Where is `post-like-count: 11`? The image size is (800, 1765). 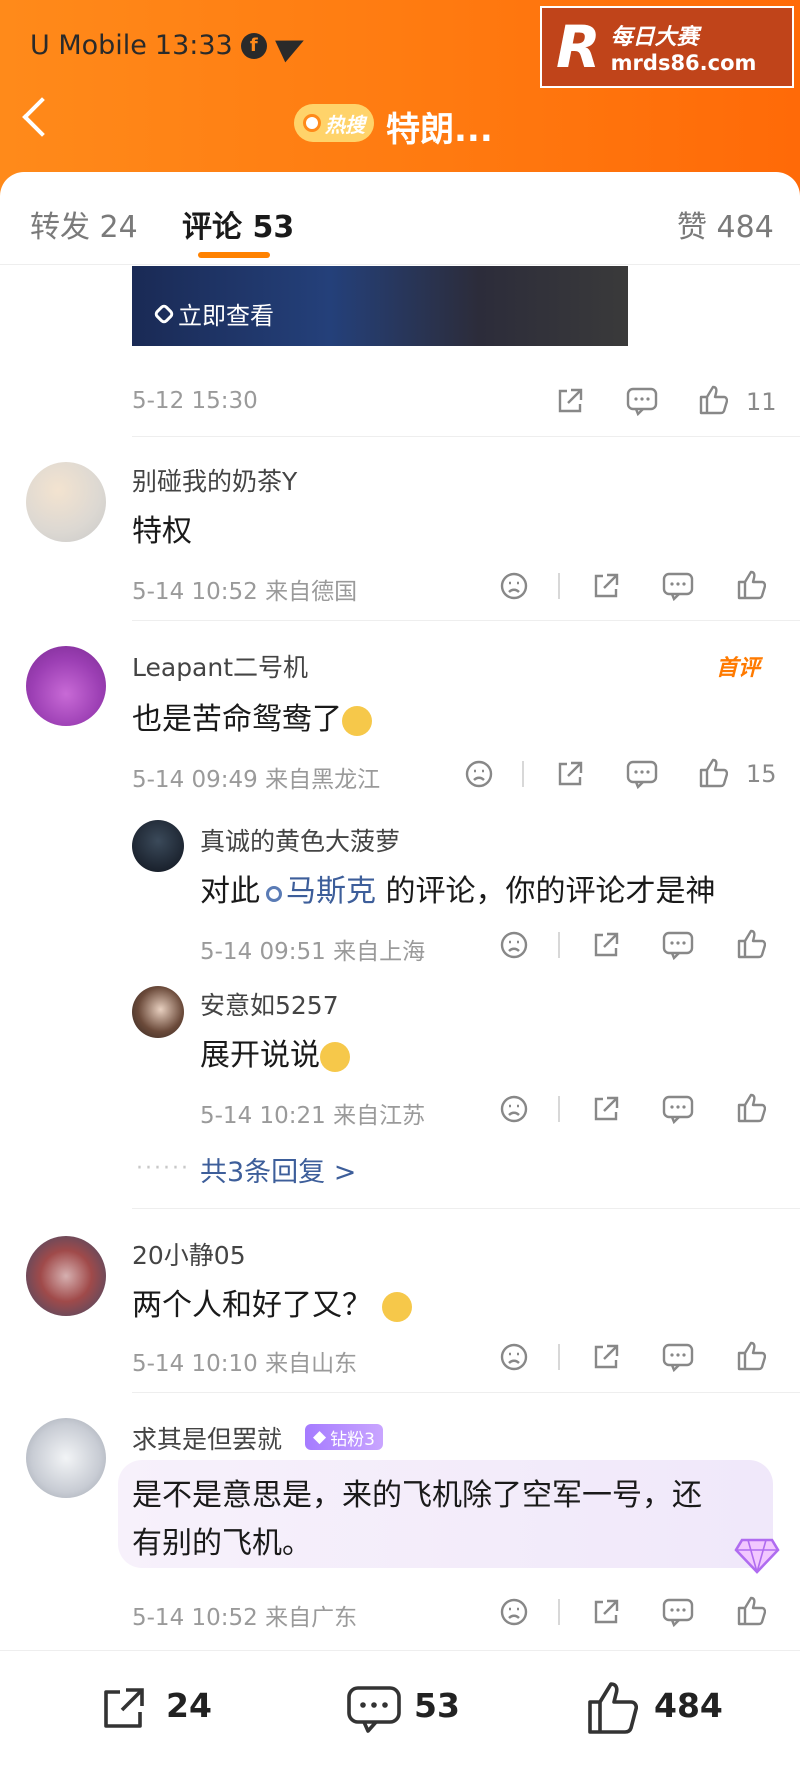
post-like-count: 11 is located at coordinates (761, 402).